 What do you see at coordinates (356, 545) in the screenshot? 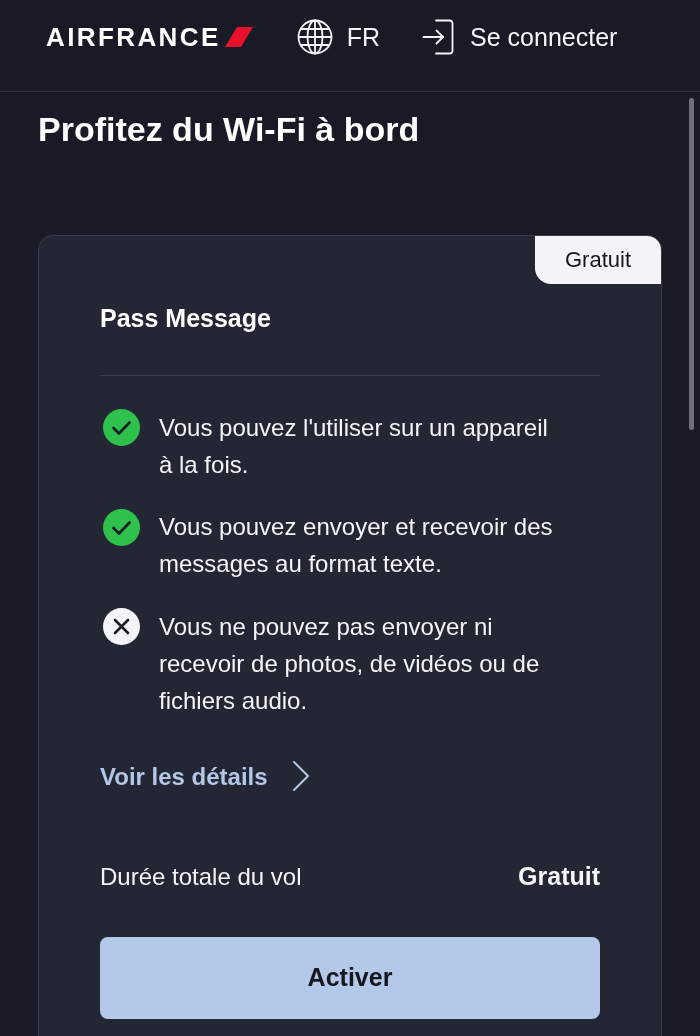
I see `feature-text: Vous pouvez envoyer et recevoir des messages au format texte.` at bounding box center [356, 545].